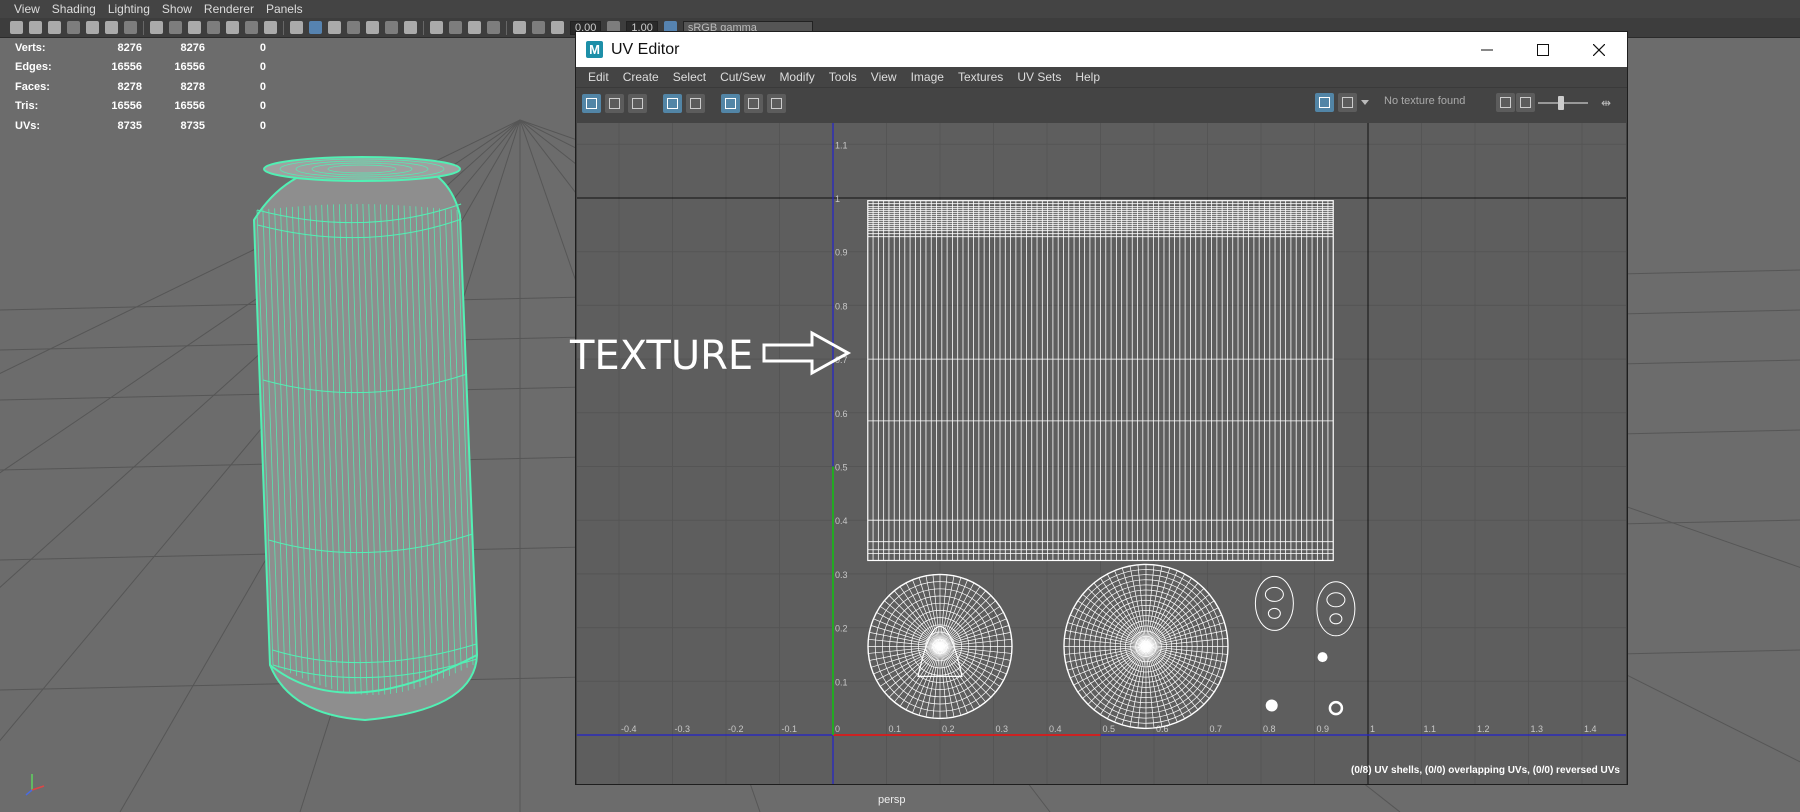  Describe the element at coordinates (730, 103) in the screenshot. I see `toggle-grid-button` at that location.